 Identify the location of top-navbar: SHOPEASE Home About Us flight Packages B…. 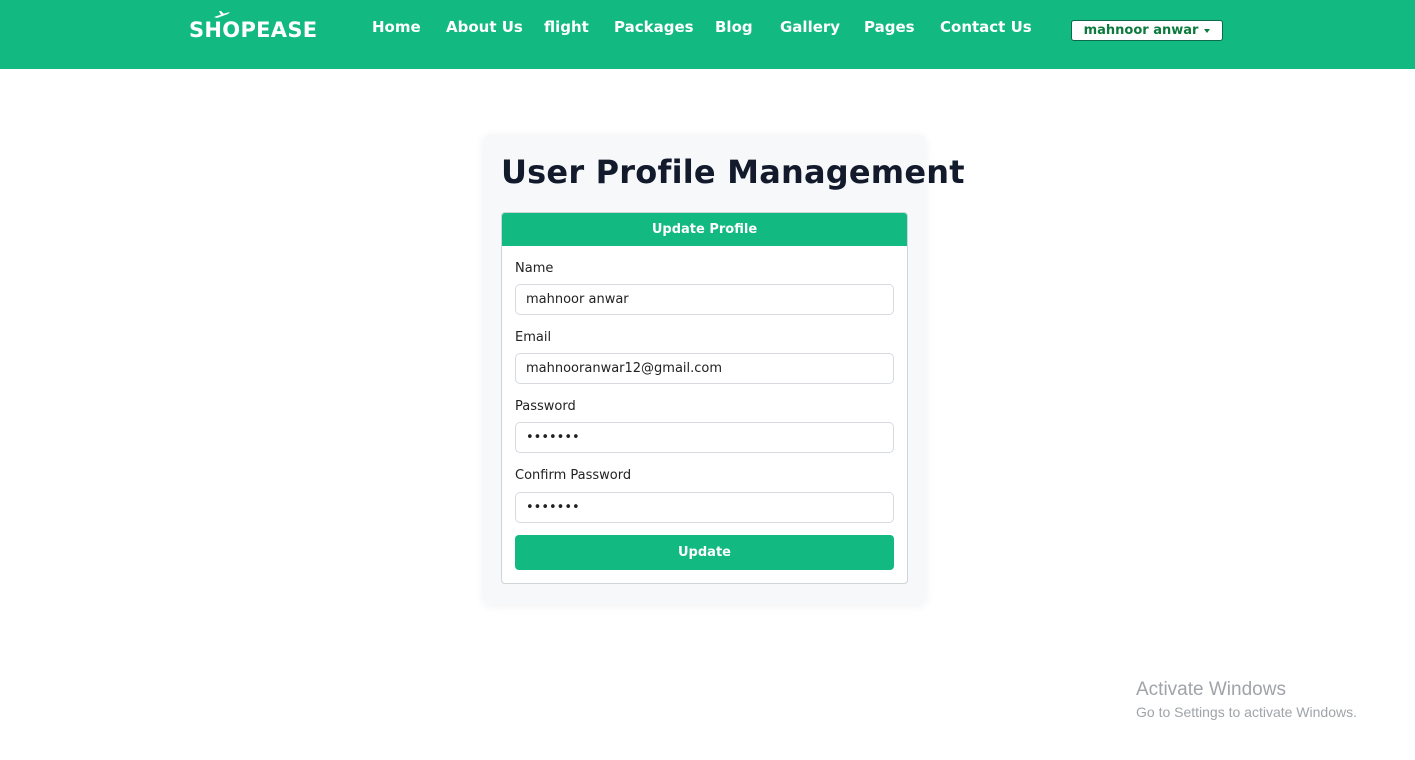
(707, 34).